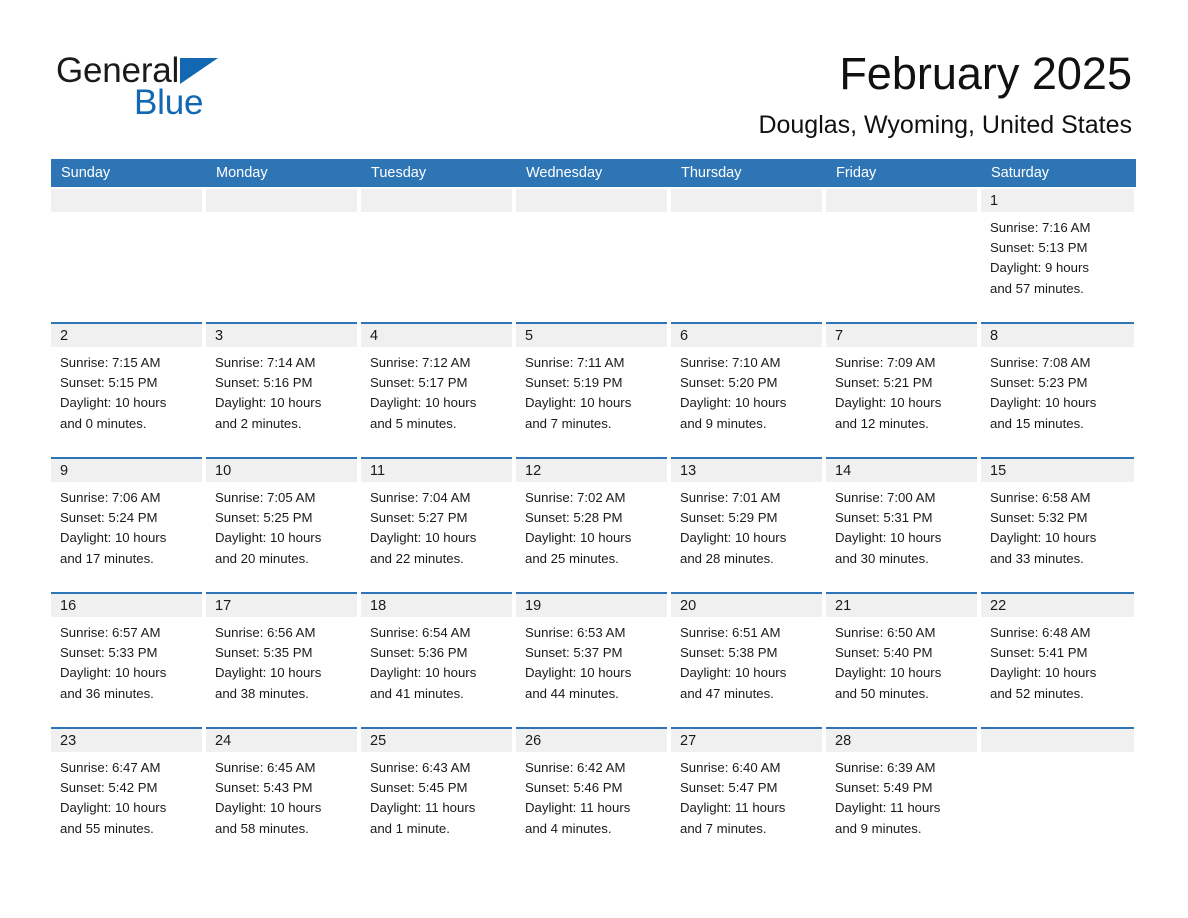  What do you see at coordinates (410, 828) in the screenshot?
I see `daylight-duration-line2: and 1 minute.` at bounding box center [410, 828].